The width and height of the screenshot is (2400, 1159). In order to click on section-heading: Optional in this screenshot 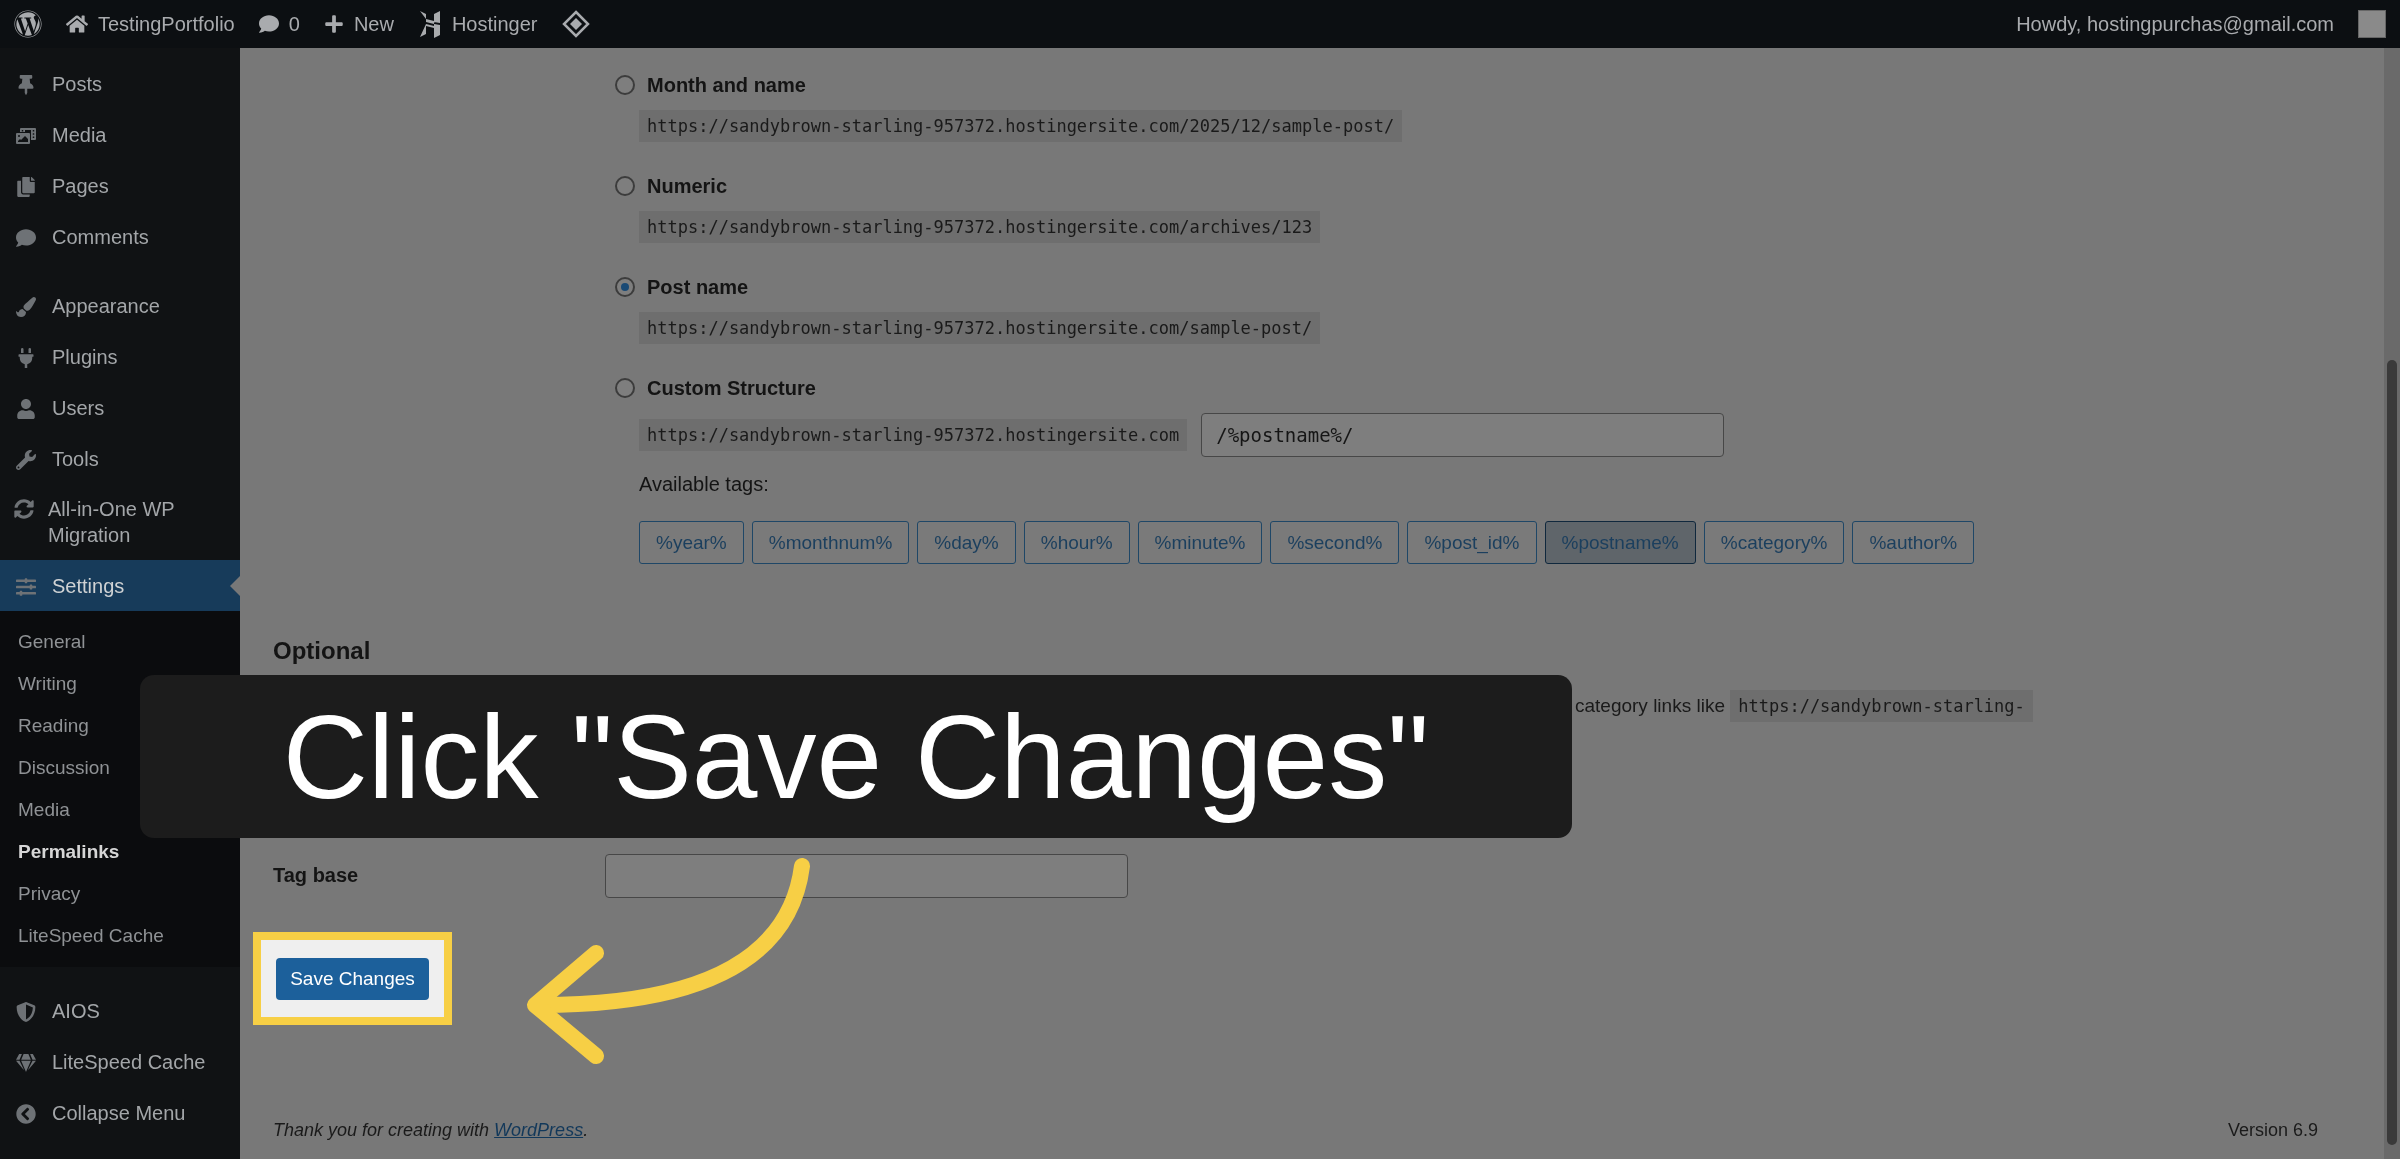, I will do `click(322, 651)`.